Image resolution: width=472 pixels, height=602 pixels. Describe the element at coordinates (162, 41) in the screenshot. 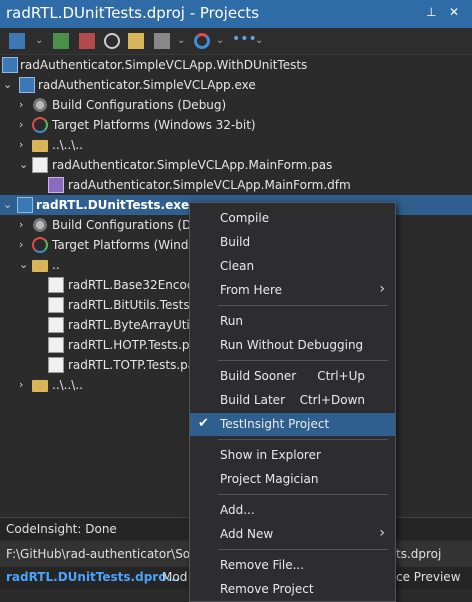

I see `project-options-icon` at that location.